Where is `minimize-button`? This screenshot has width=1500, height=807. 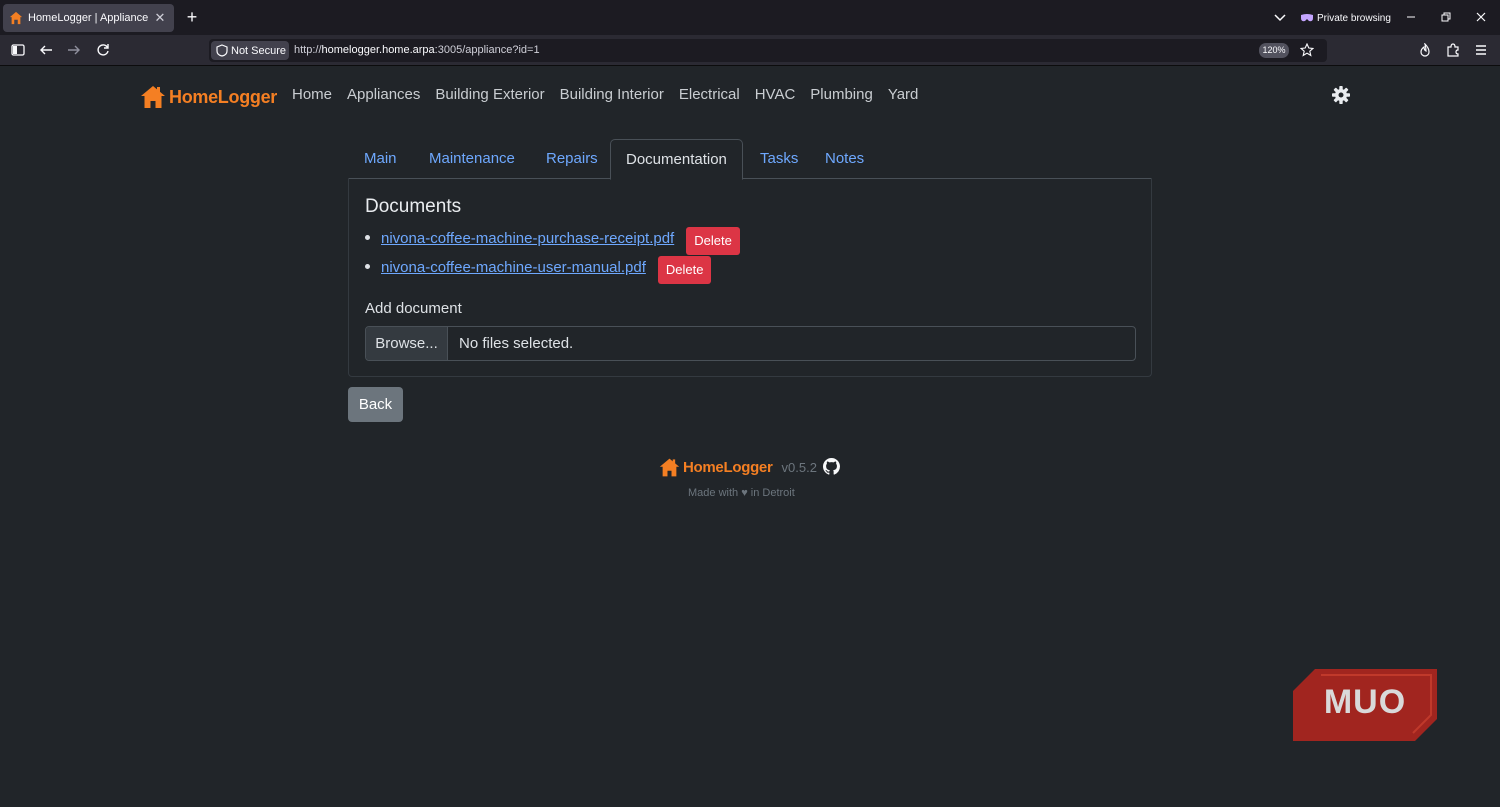
minimize-button is located at coordinates (1411, 17).